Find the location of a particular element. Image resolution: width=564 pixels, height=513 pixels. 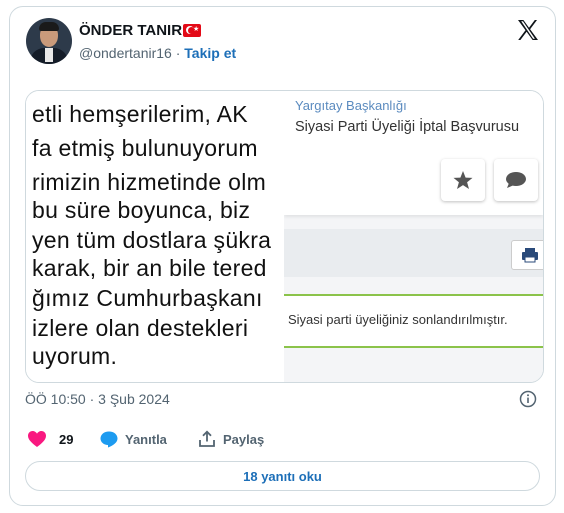

comment-icon is located at coordinates (516, 180).